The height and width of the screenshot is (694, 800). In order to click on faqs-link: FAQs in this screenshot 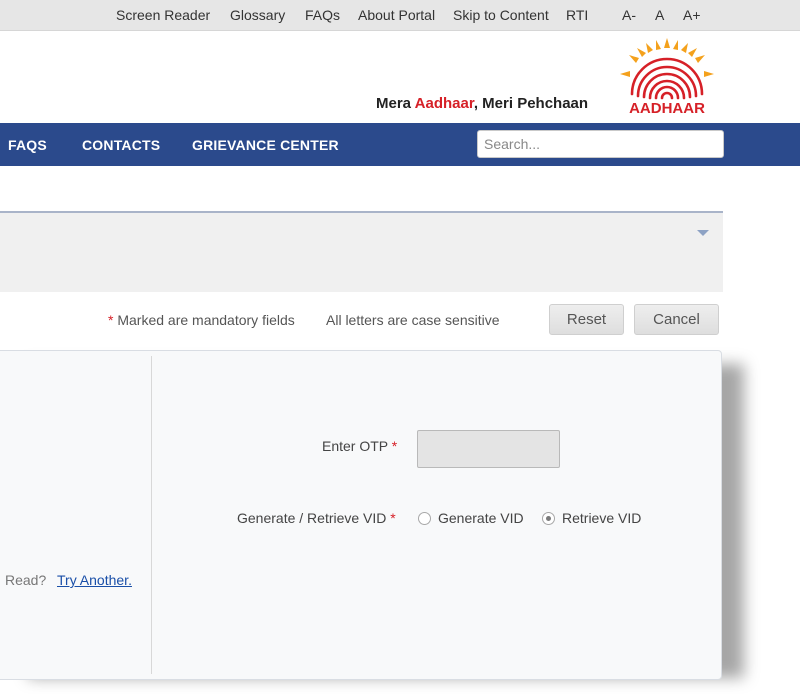, I will do `click(322, 15)`.